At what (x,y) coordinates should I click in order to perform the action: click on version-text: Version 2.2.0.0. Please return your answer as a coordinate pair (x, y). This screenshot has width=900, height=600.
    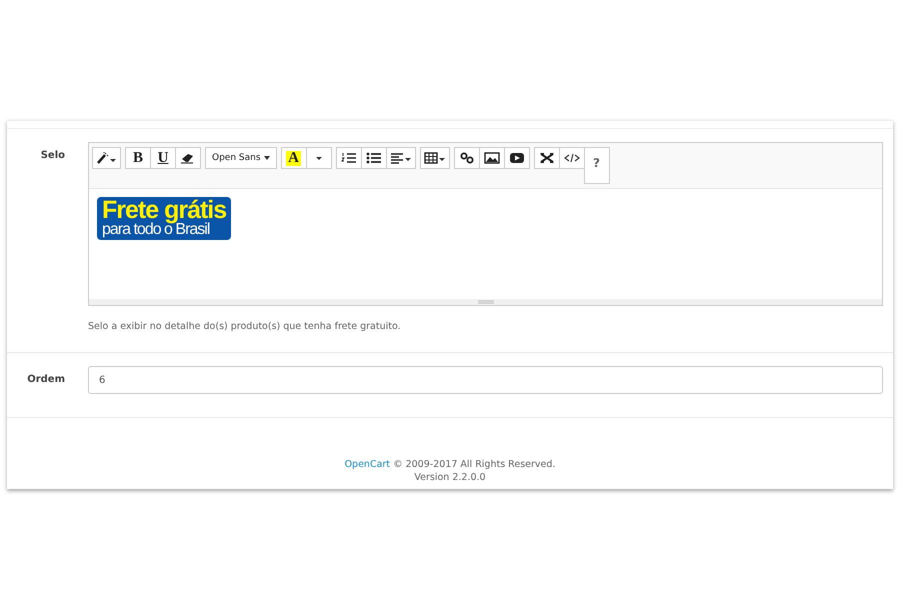
    Looking at the image, I should click on (450, 477).